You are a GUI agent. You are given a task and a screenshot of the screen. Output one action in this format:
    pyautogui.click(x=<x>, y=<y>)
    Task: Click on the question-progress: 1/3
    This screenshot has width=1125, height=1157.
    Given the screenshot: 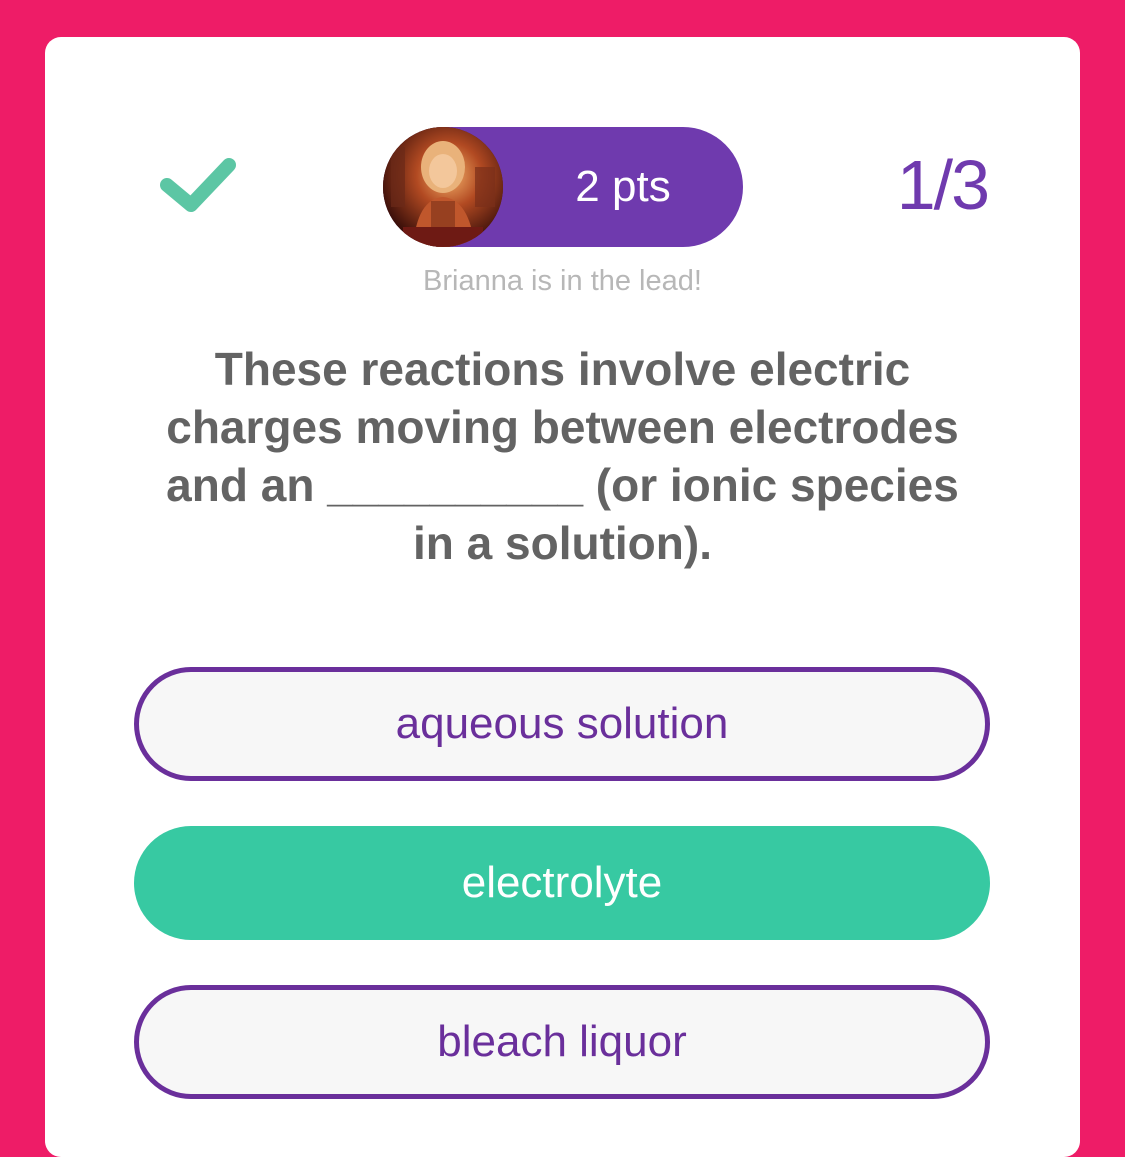 What is the action you would take?
    pyautogui.click(x=943, y=185)
    